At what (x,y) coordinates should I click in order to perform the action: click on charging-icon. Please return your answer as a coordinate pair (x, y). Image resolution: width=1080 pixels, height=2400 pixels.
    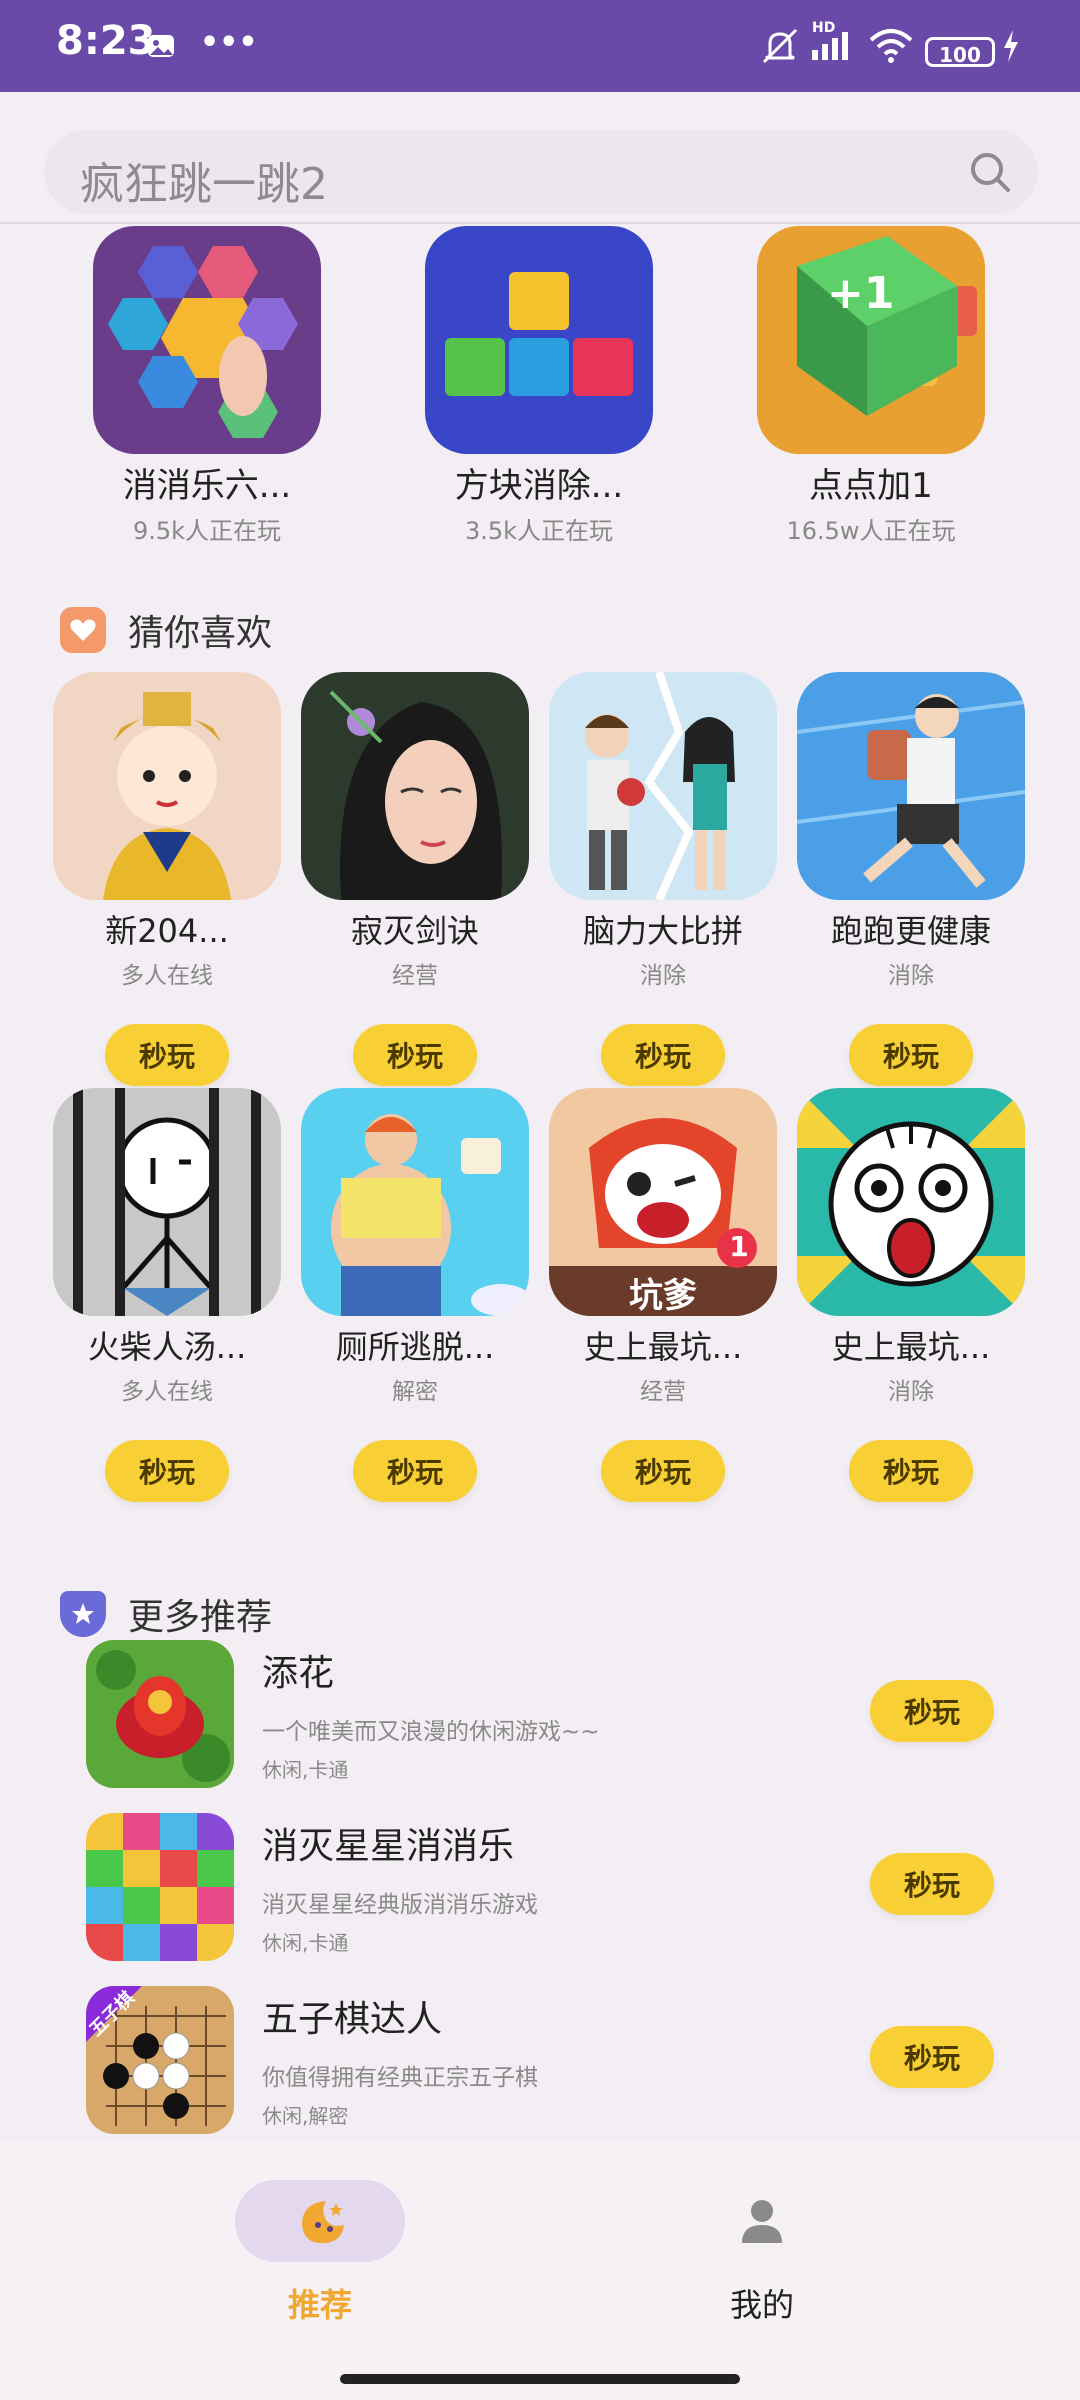
    Looking at the image, I should click on (1011, 46).